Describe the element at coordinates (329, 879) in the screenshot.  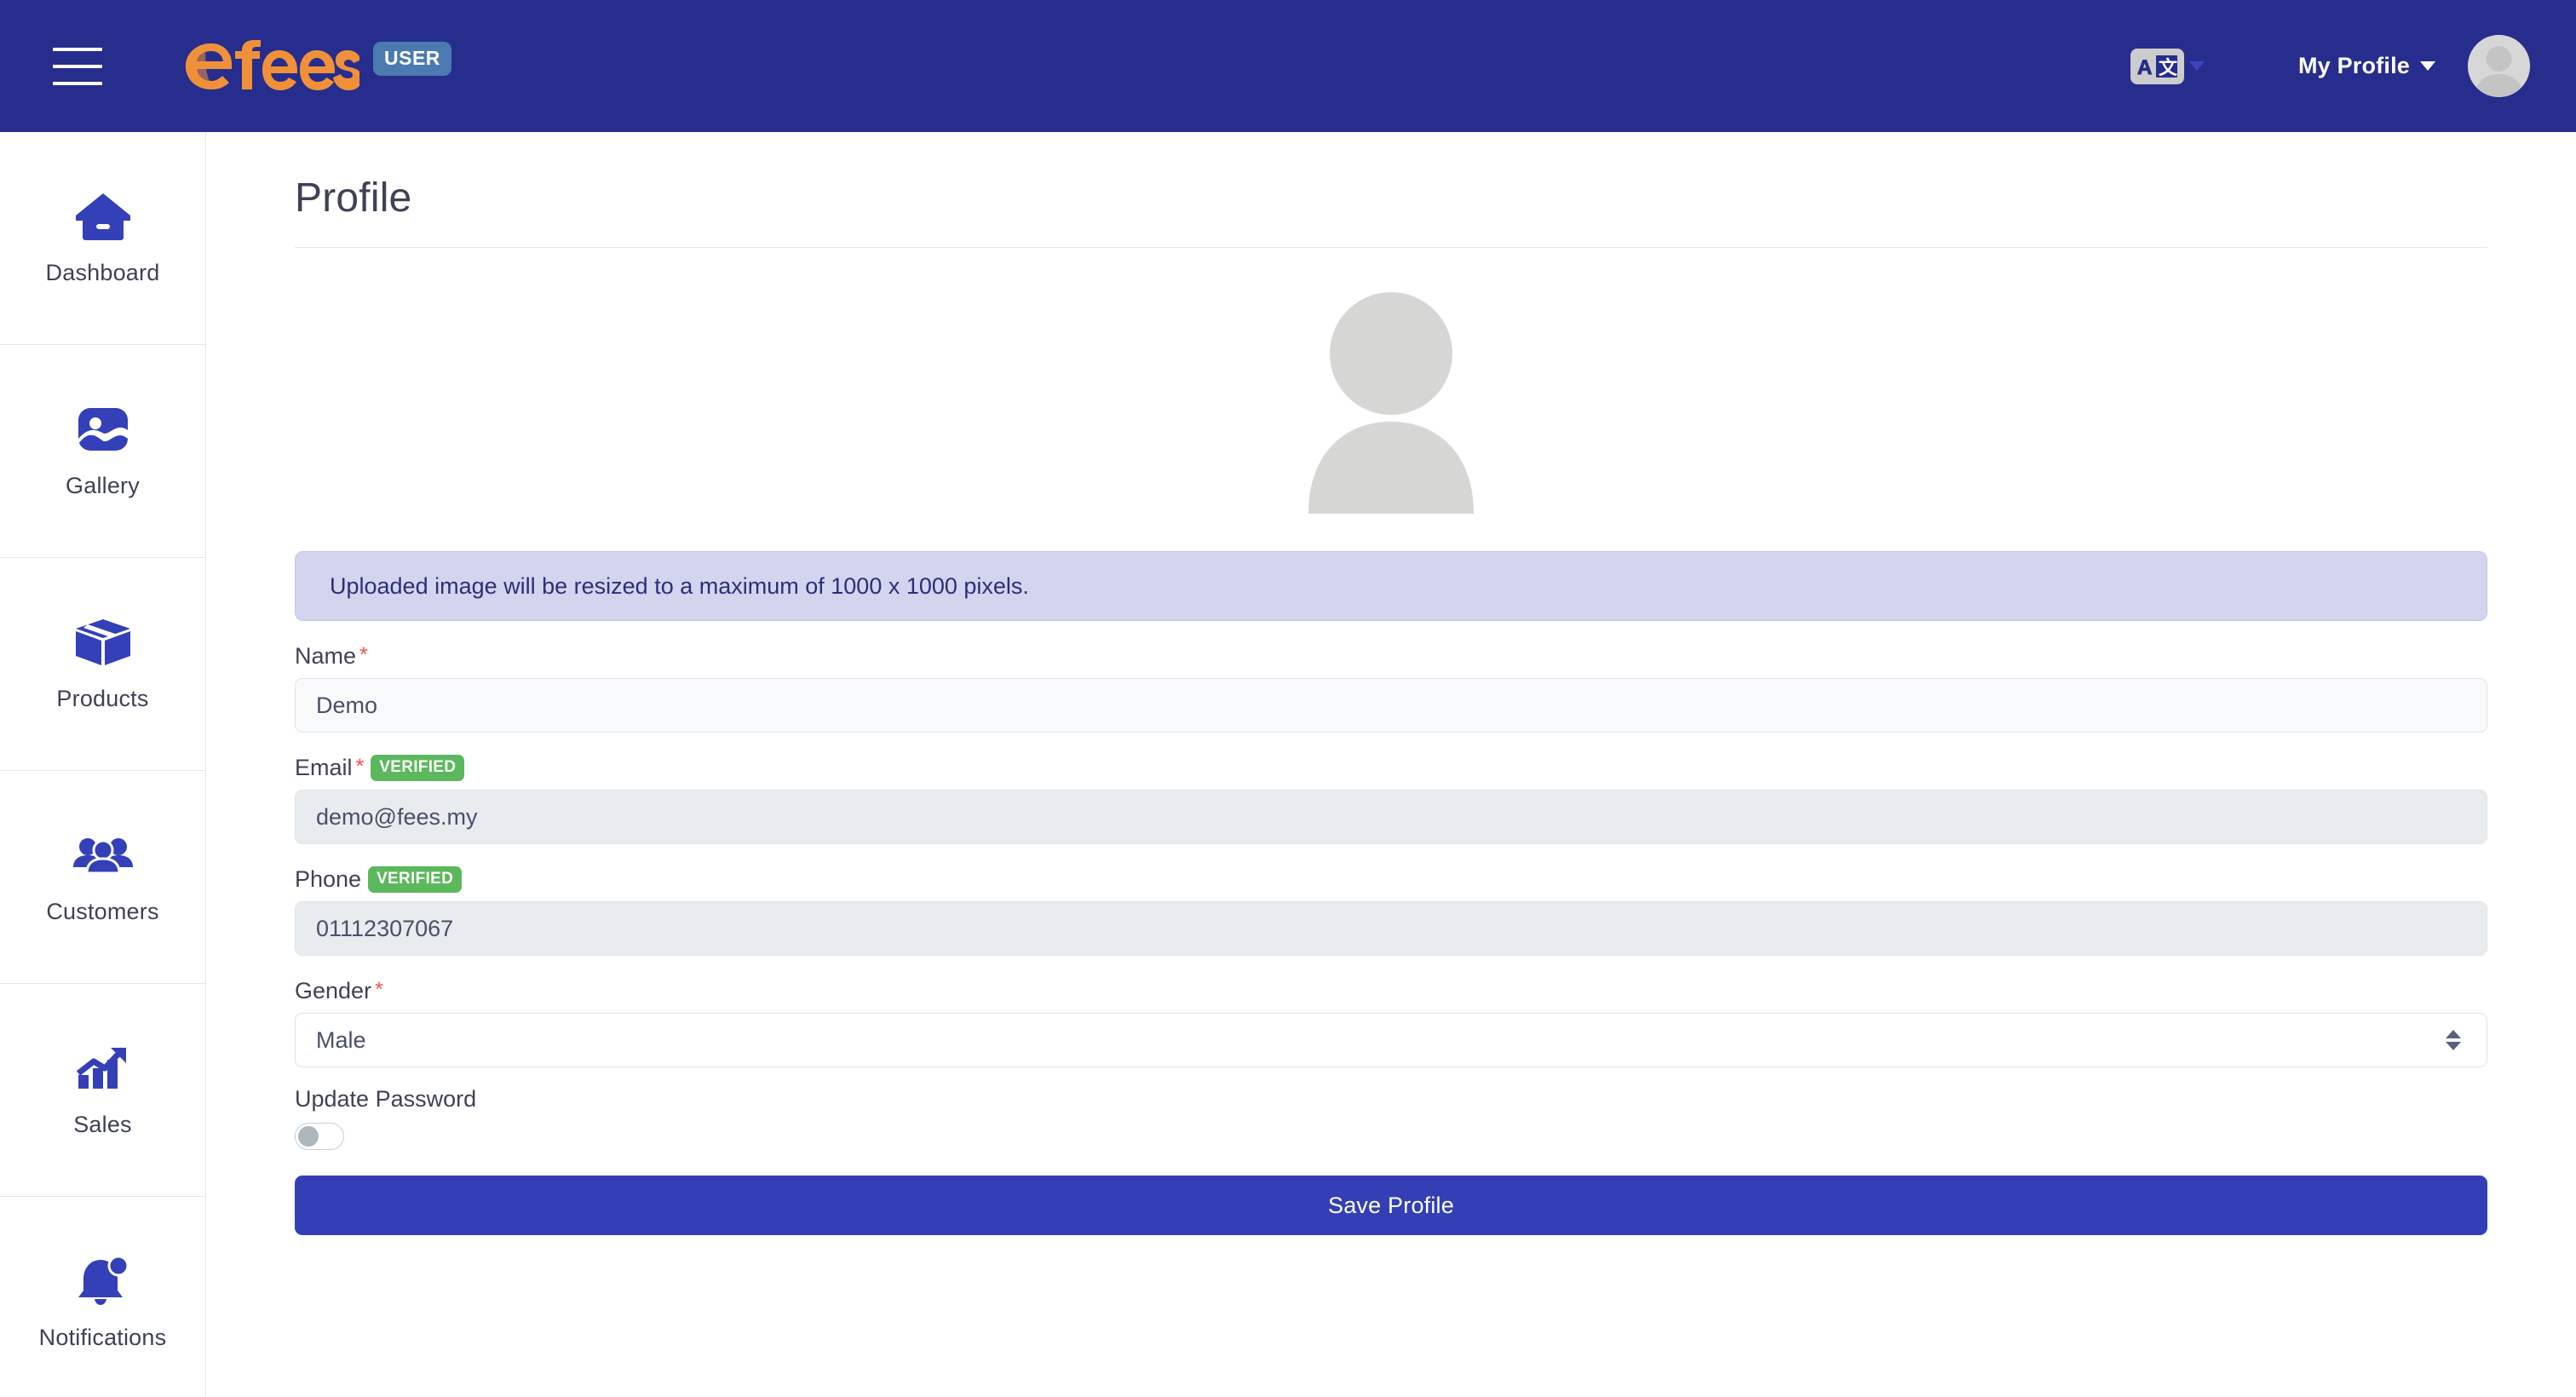
I see `phone-label: Phone` at that location.